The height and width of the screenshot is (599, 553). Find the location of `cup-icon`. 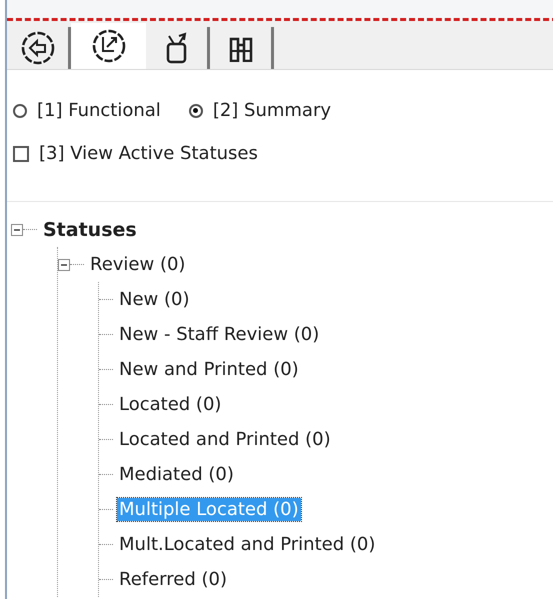

cup-icon is located at coordinates (176, 48).